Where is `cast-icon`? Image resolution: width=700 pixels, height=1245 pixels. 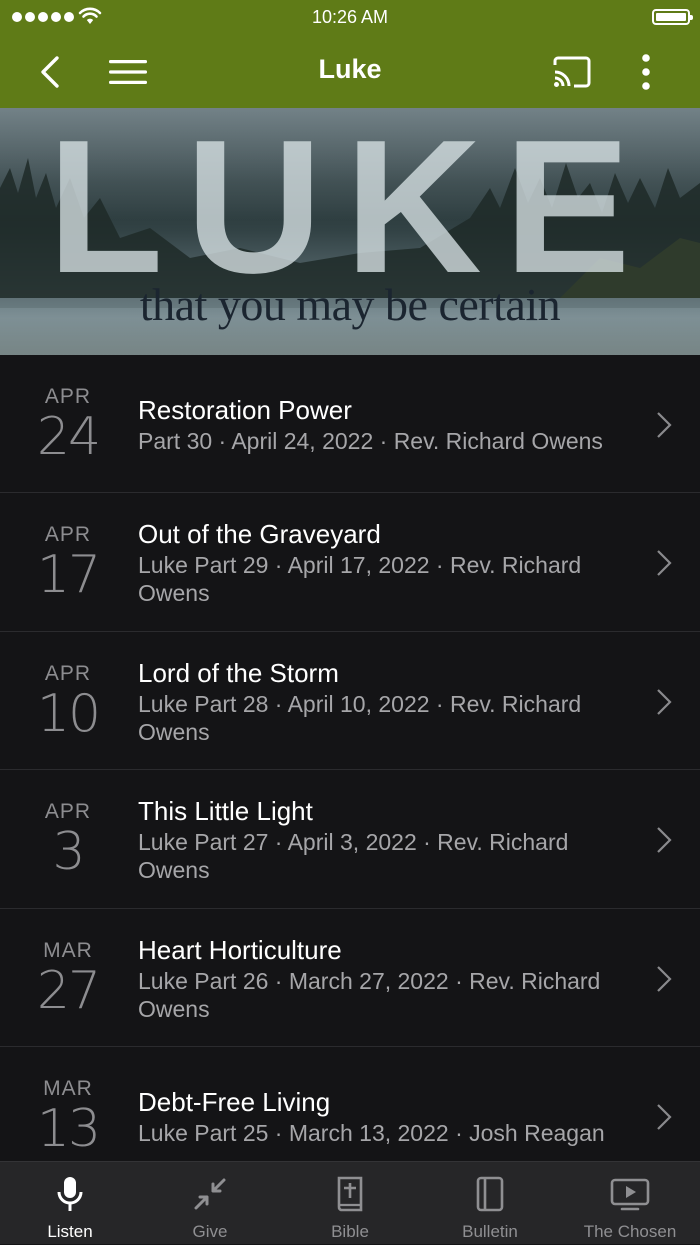
cast-icon is located at coordinates (572, 72).